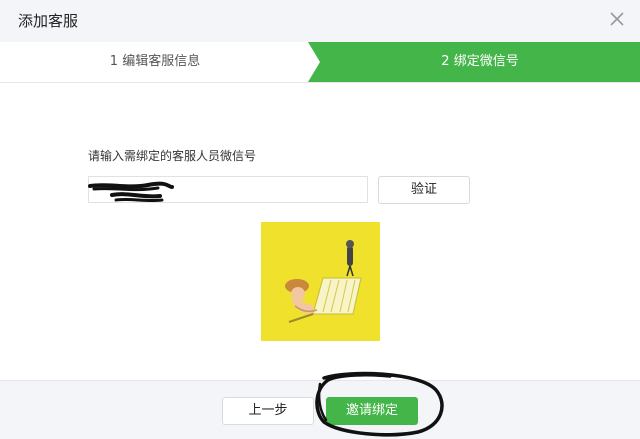 The height and width of the screenshot is (439, 640). Describe the element at coordinates (172, 156) in the screenshot. I see `wechat-id-prompt: 请输入需绑定的客服人员微信号` at that location.